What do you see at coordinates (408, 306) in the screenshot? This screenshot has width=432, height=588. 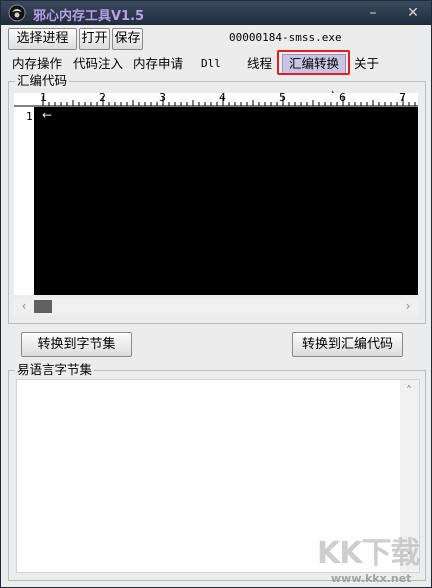 I see `scroll-right-icon: ›` at bounding box center [408, 306].